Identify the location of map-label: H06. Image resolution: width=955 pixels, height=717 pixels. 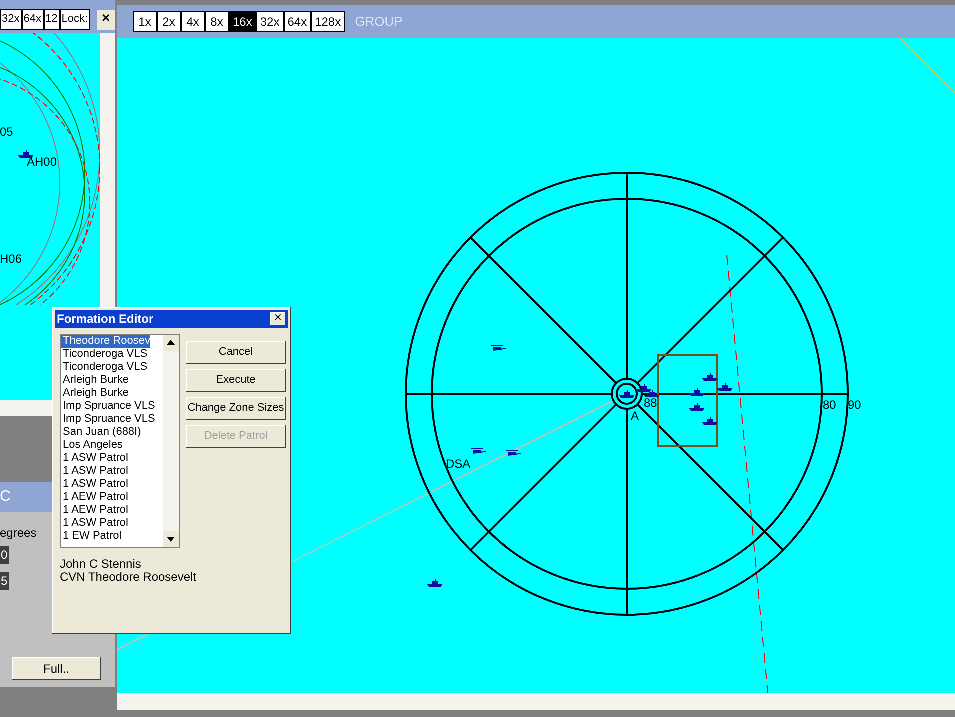
(11, 259).